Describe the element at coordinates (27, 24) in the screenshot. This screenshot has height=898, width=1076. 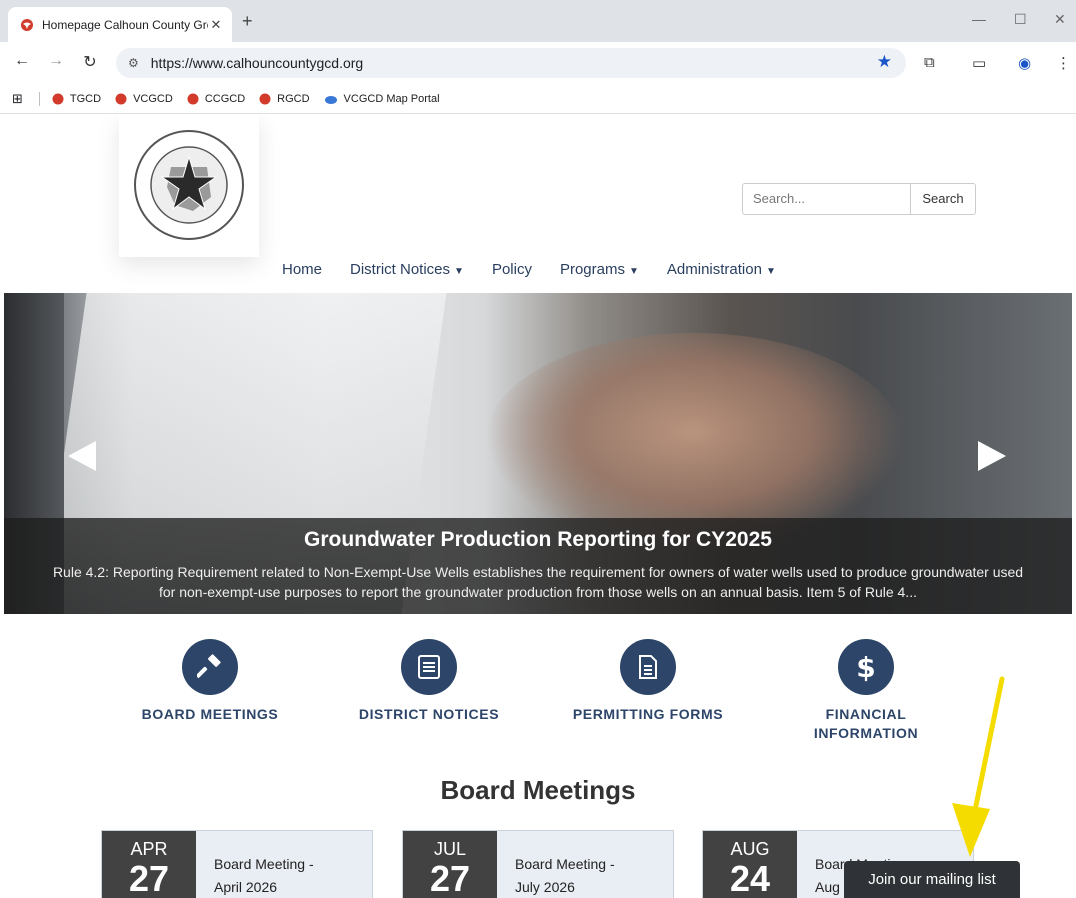
I see `site-favicon-icon` at that location.